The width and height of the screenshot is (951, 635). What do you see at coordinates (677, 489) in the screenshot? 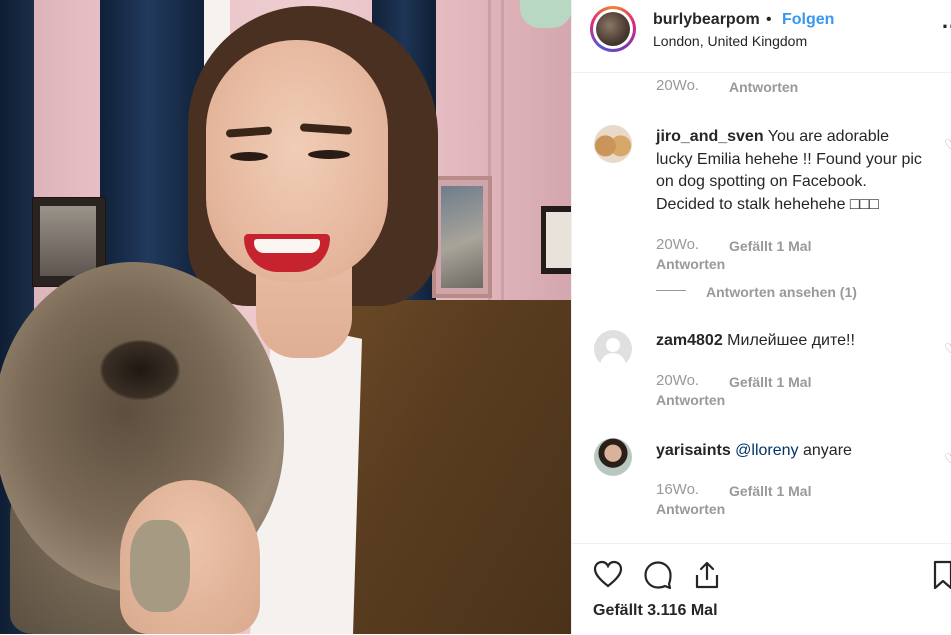
I see `comment-time: 16Wo.` at bounding box center [677, 489].